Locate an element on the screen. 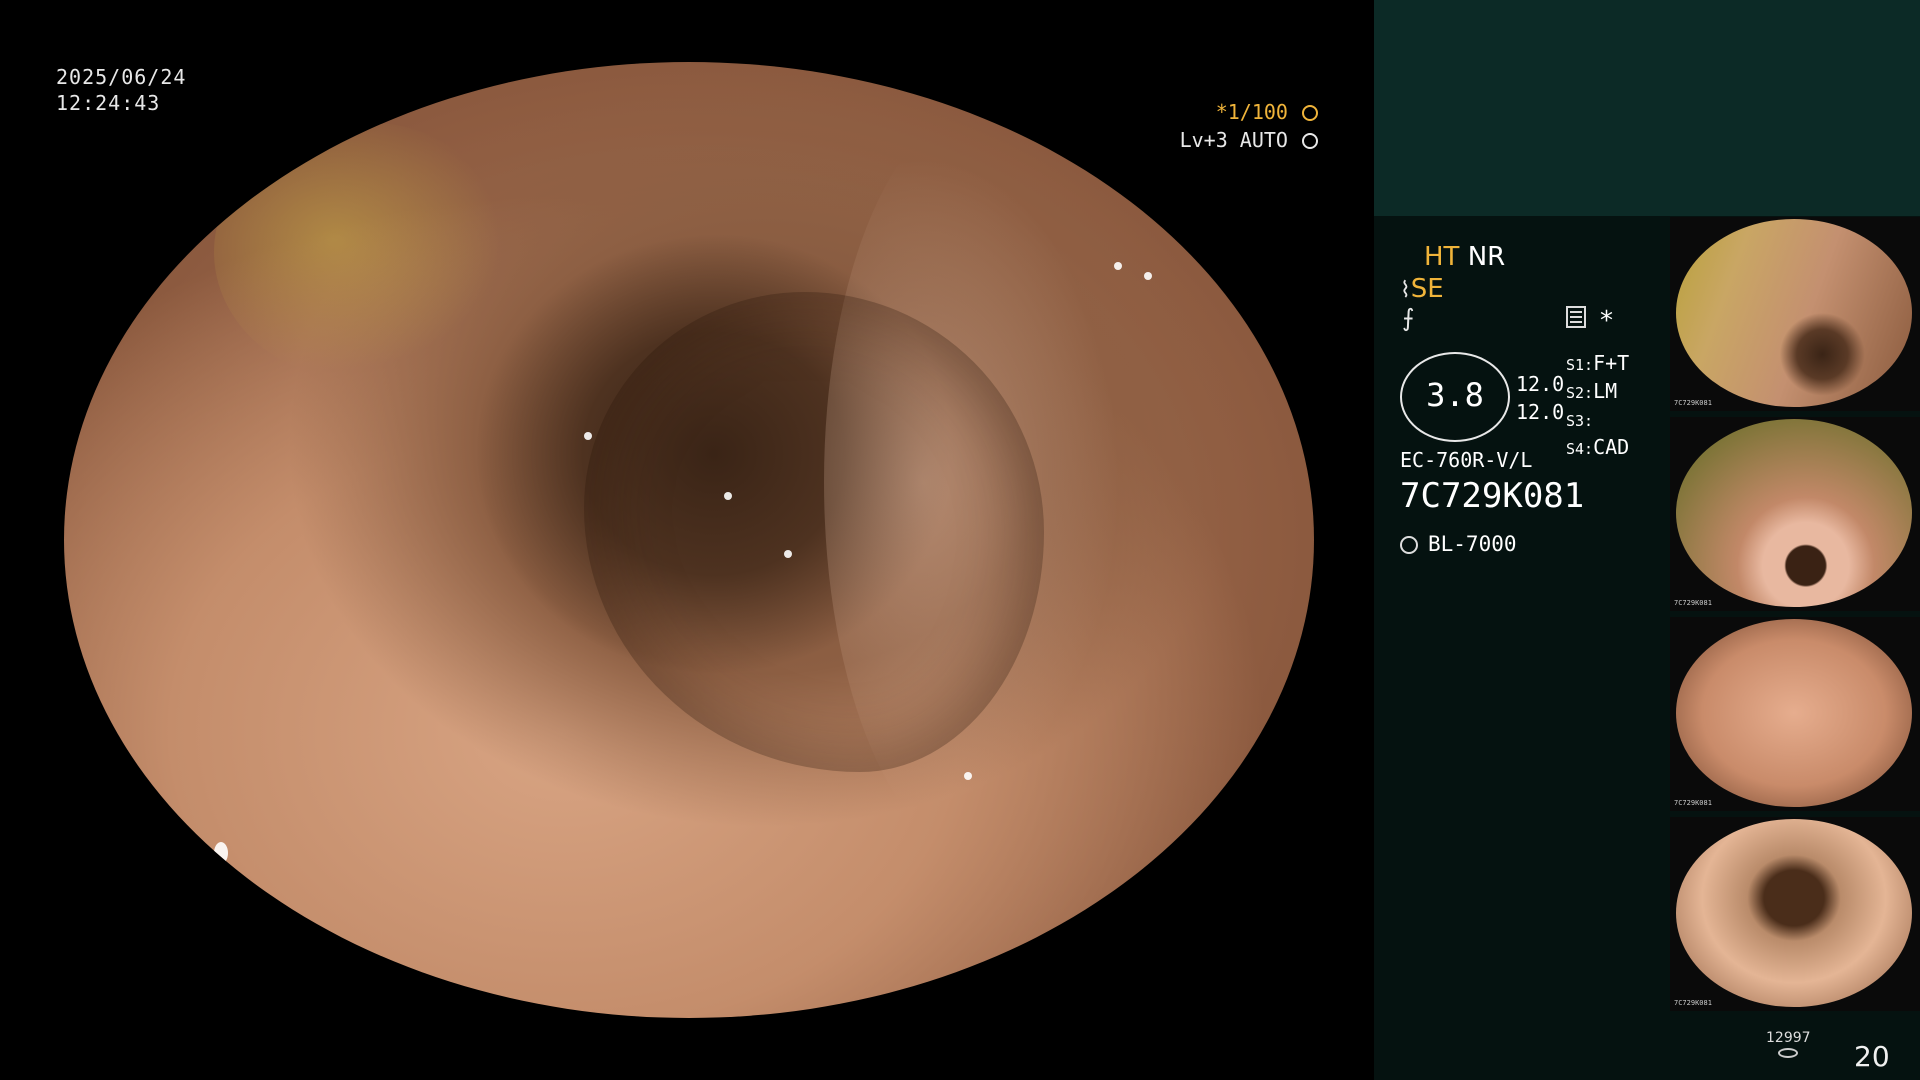  datetime-overlay: 2025/06/24 12:24:43 is located at coordinates (121, 90).